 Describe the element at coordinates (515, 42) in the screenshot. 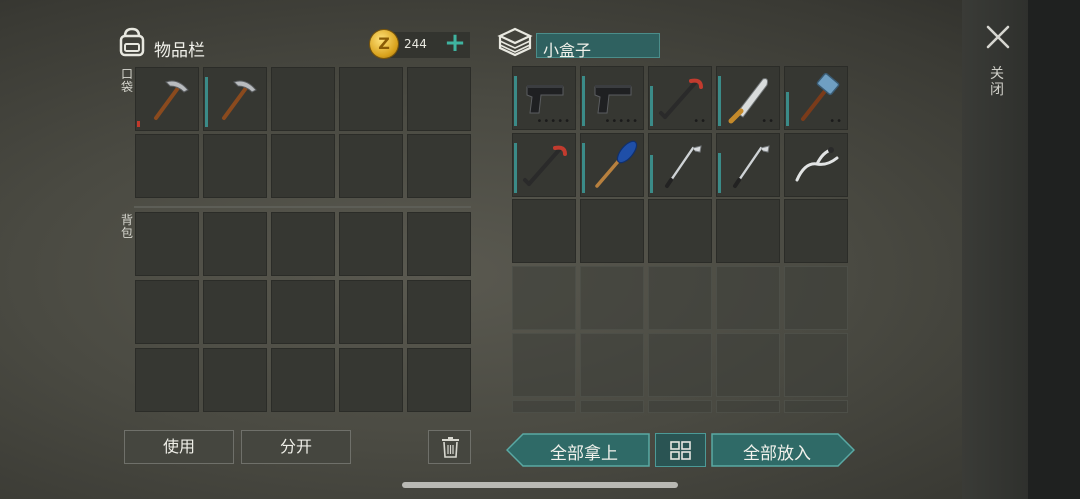

I see `box-icon` at that location.